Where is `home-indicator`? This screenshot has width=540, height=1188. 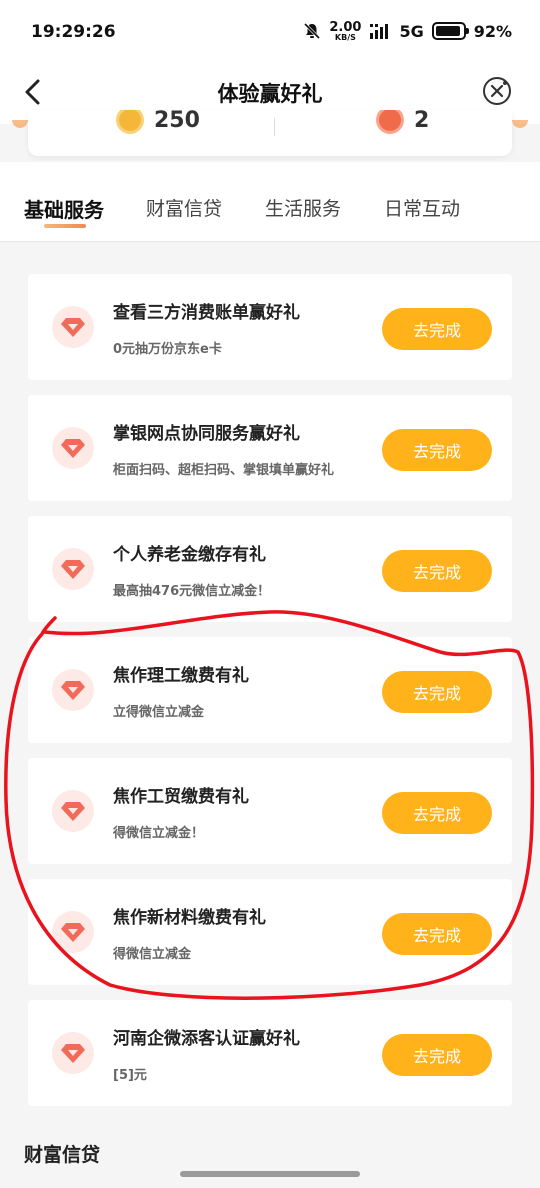 home-indicator is located at coordinates (270, 1174).